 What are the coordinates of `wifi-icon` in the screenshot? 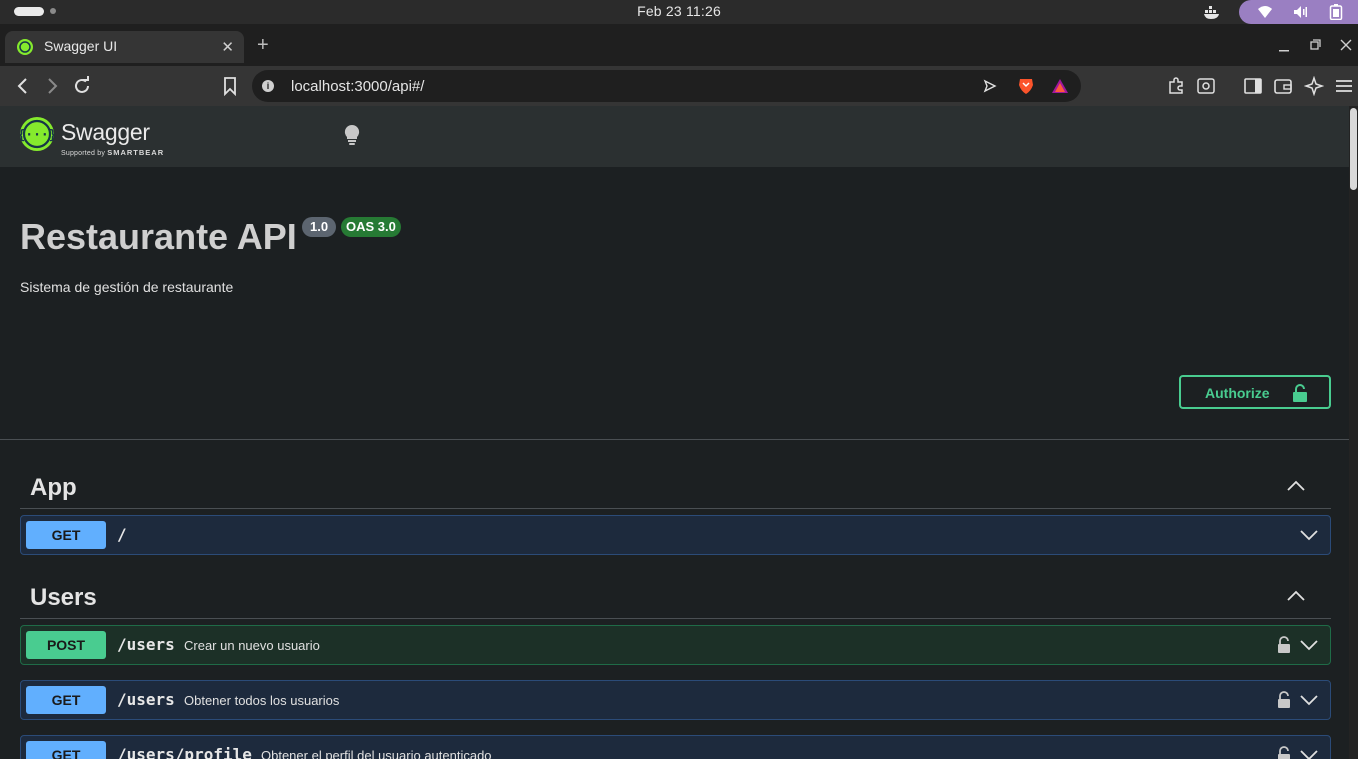 It's located at (1265, 12).